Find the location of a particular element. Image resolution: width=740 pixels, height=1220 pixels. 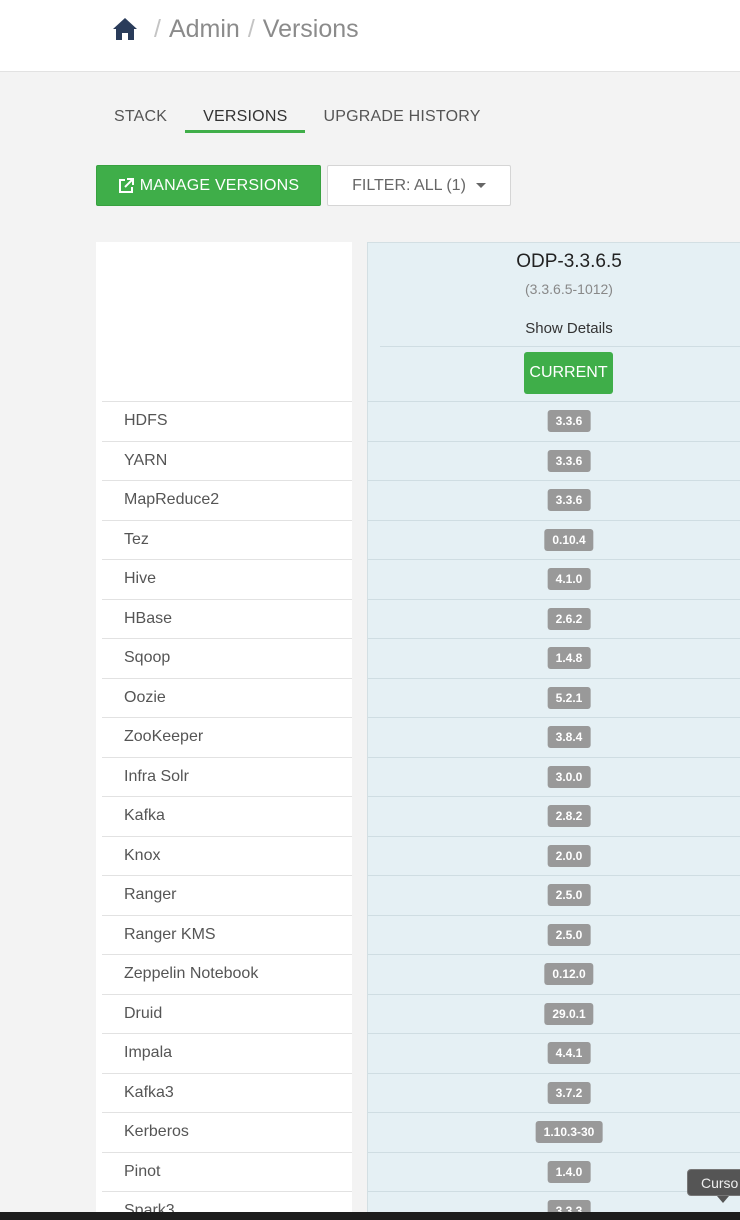

service-name: YARN is located at coordinates (146, 460).